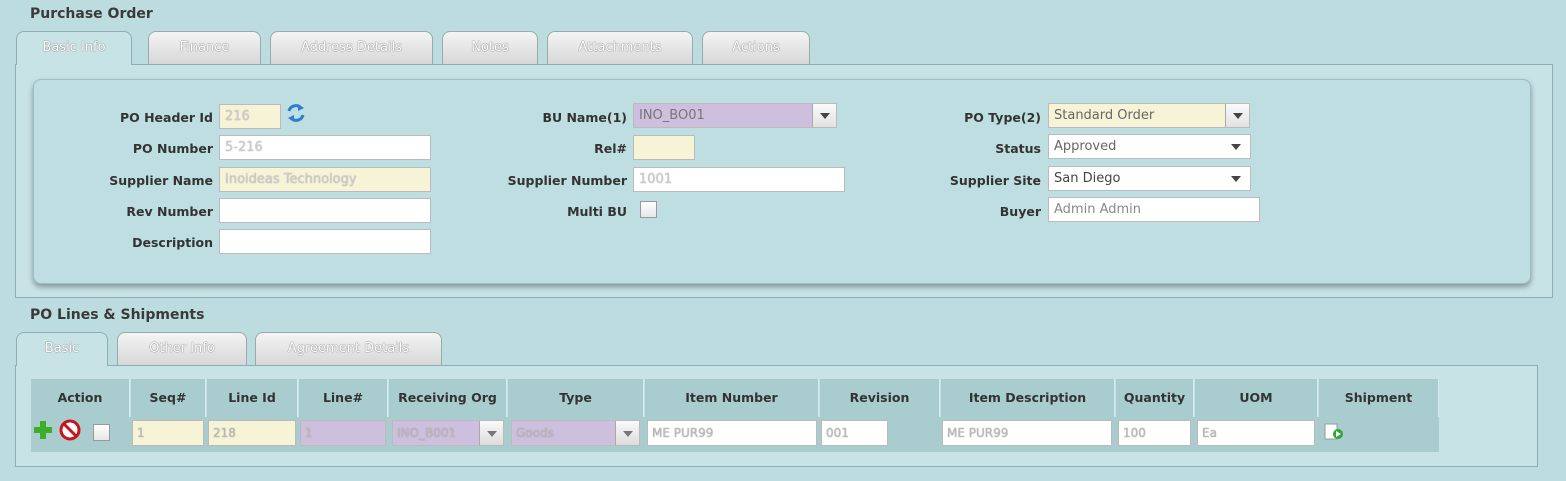 The width and height of the screenshot is (1566, 481). What do you see at coordinates (166, 117) in the screenshot?
I see `po-header-id-label: PO Header Id` at bounding box center [166, 117].